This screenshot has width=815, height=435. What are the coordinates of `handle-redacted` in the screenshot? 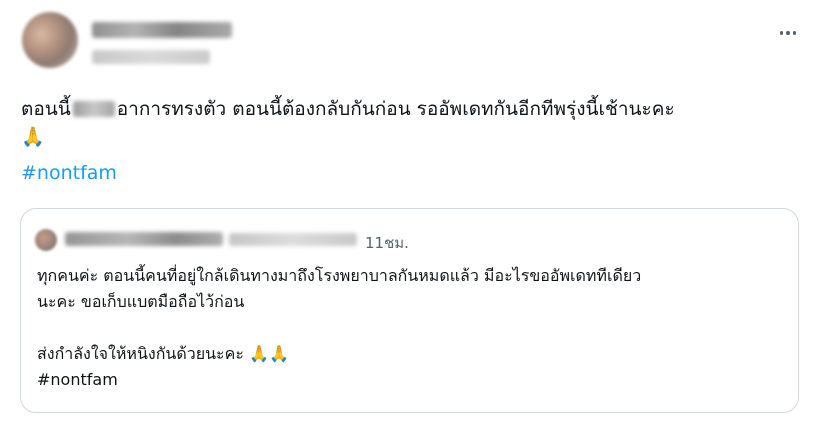 It's located at (151, 57).